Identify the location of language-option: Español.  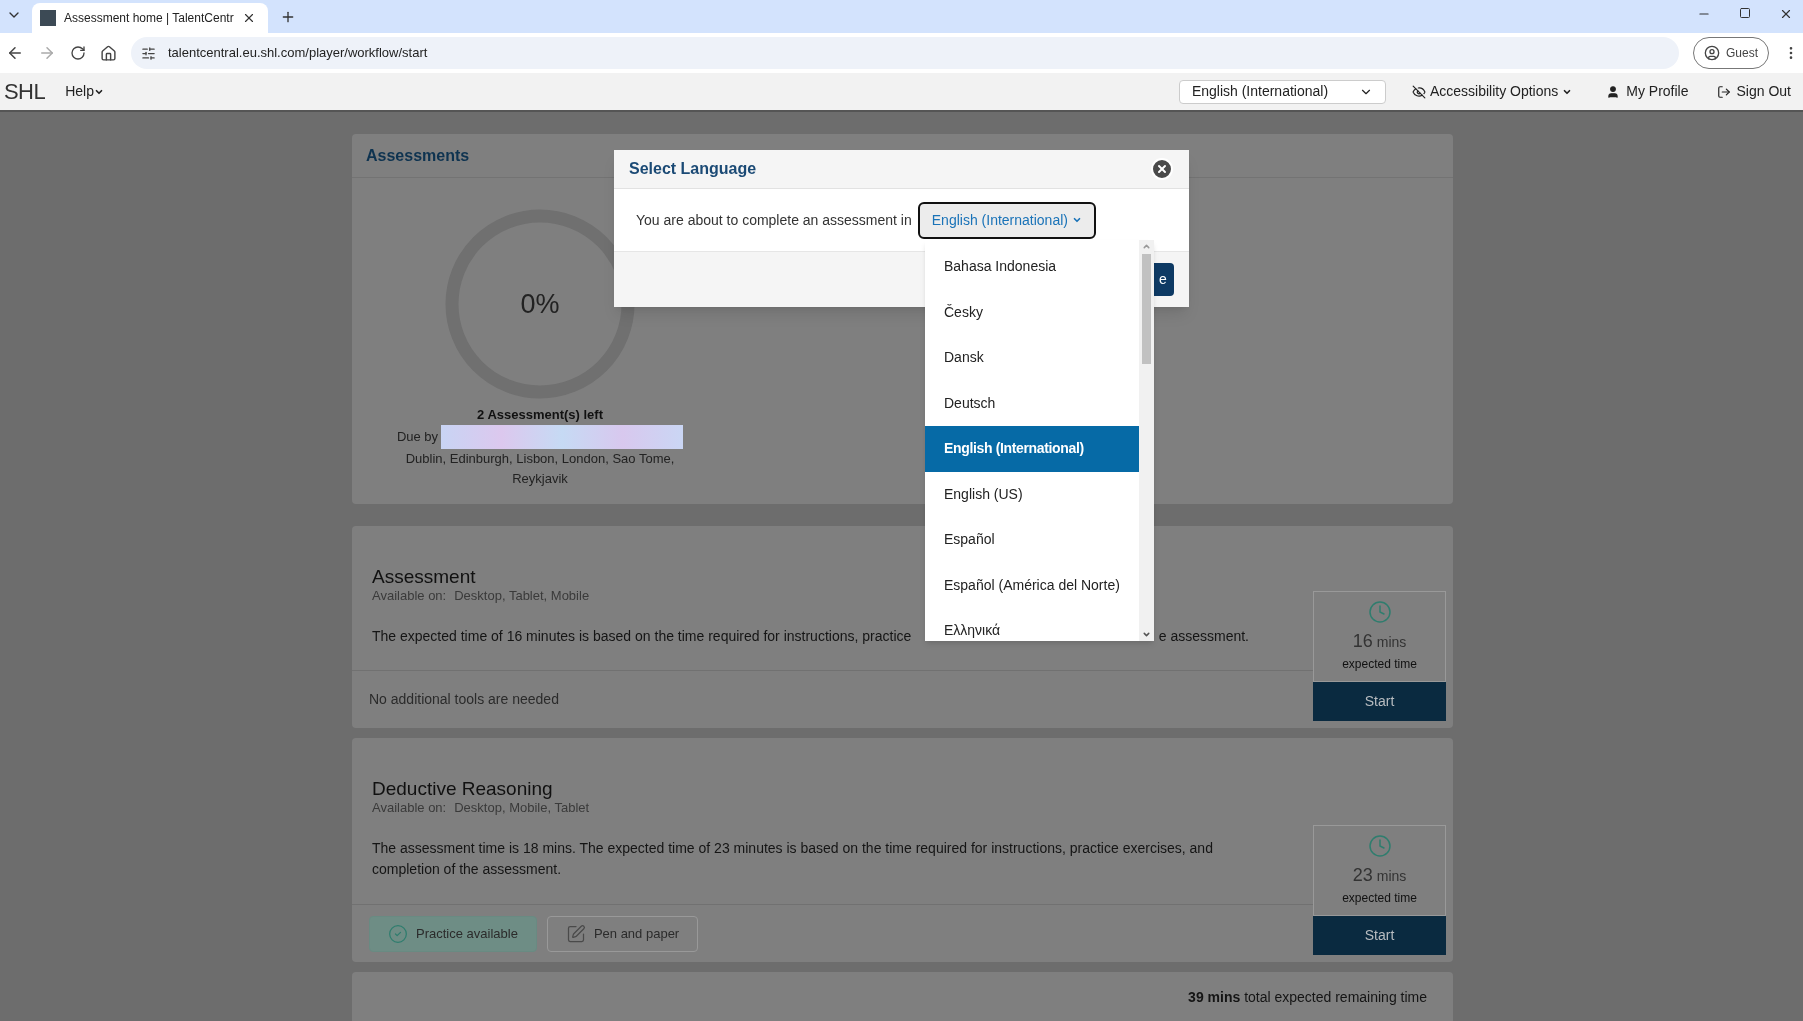
(1032, 540).